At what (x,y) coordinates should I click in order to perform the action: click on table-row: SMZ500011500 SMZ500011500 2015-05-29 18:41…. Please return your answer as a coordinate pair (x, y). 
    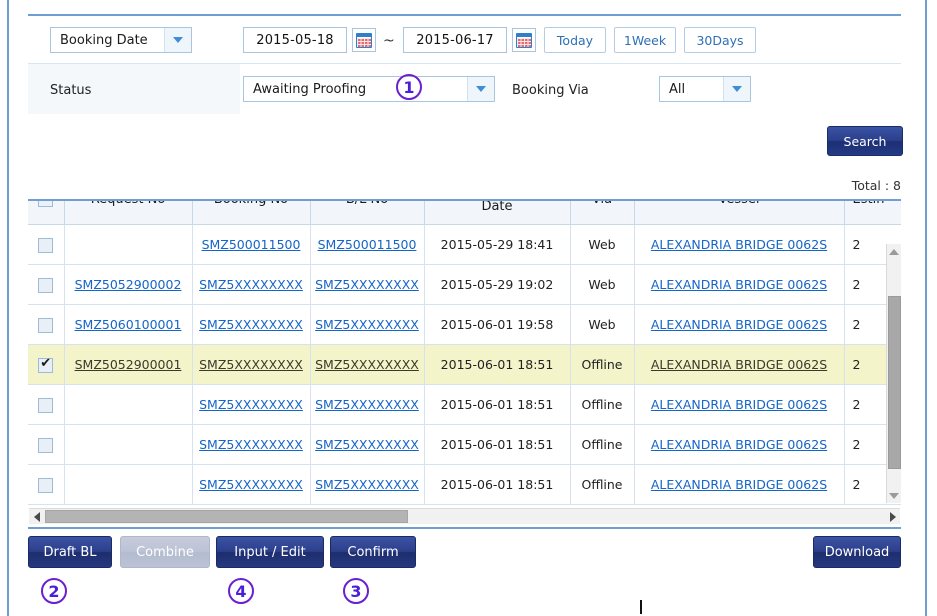
    Looking at the image, I should click on (464, 244).